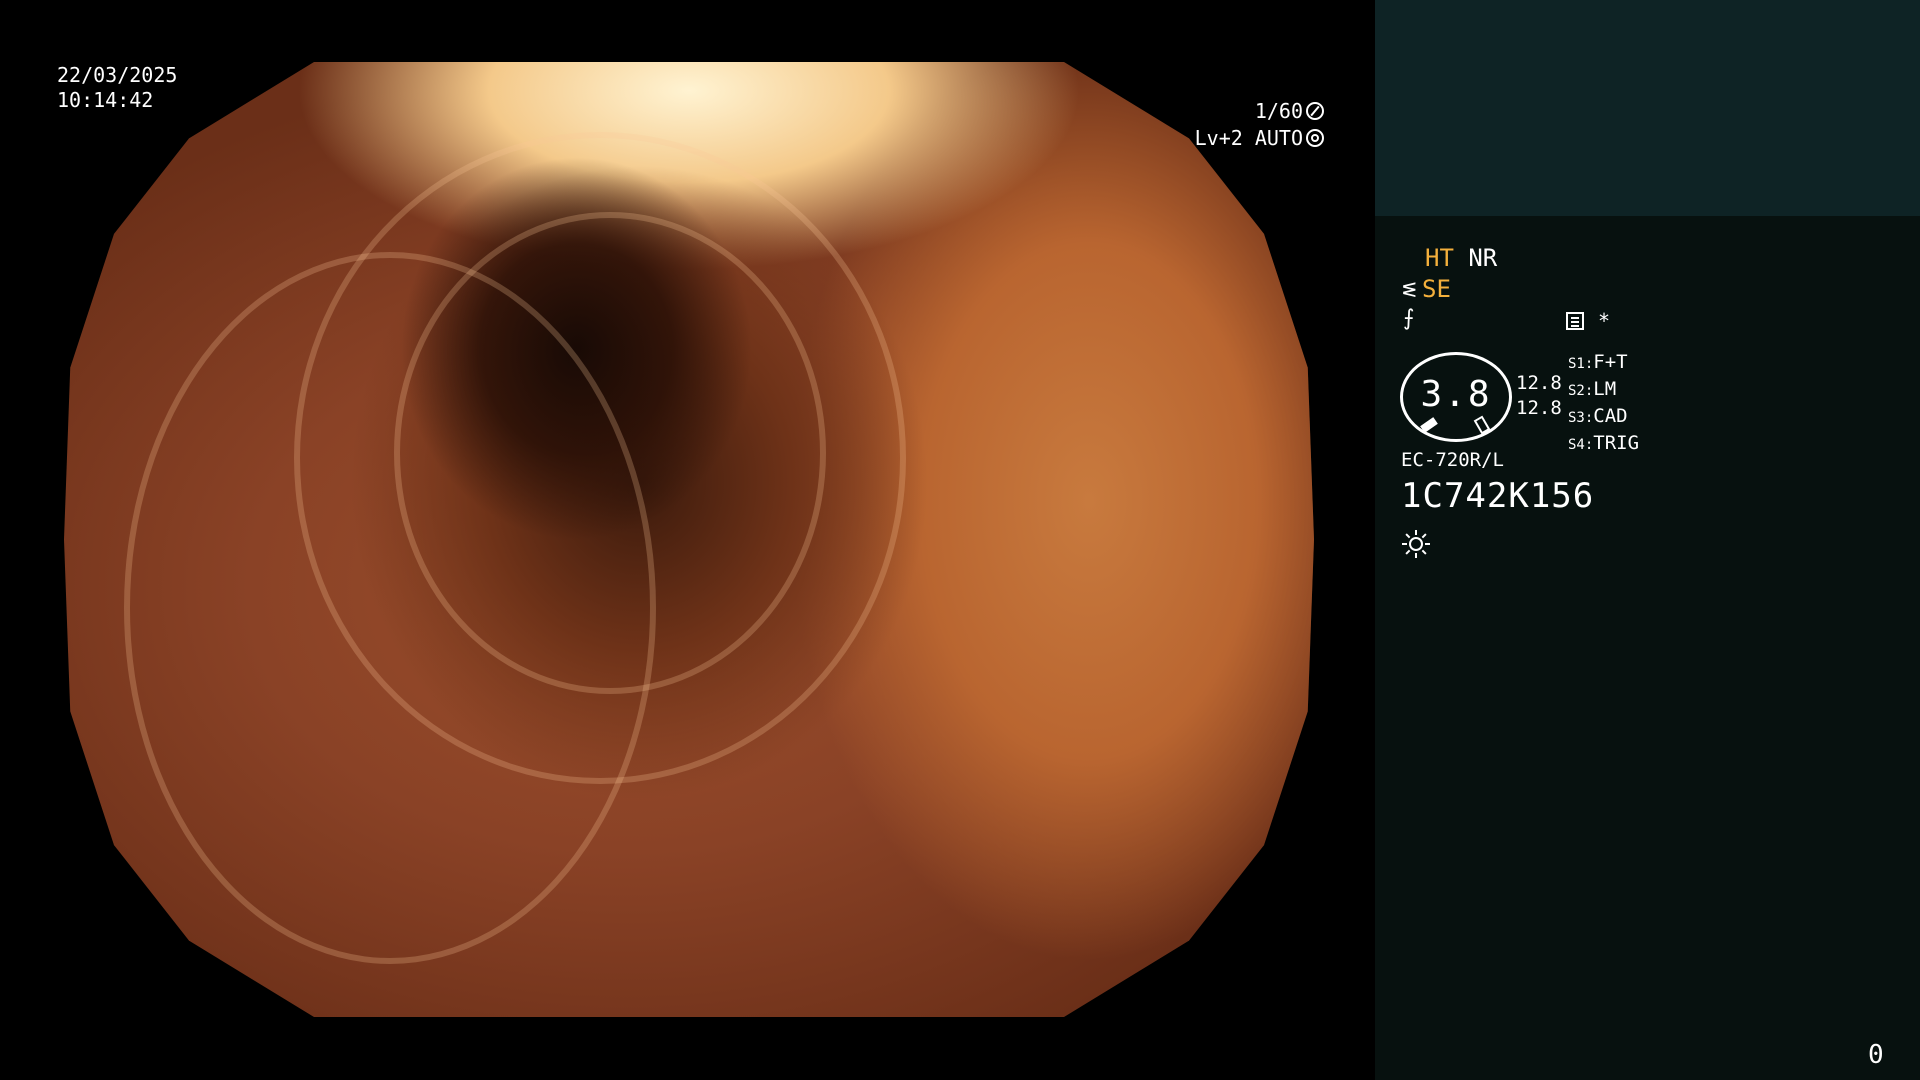  I want to click on enhancement-status: HT NR, so click(1461, 258).